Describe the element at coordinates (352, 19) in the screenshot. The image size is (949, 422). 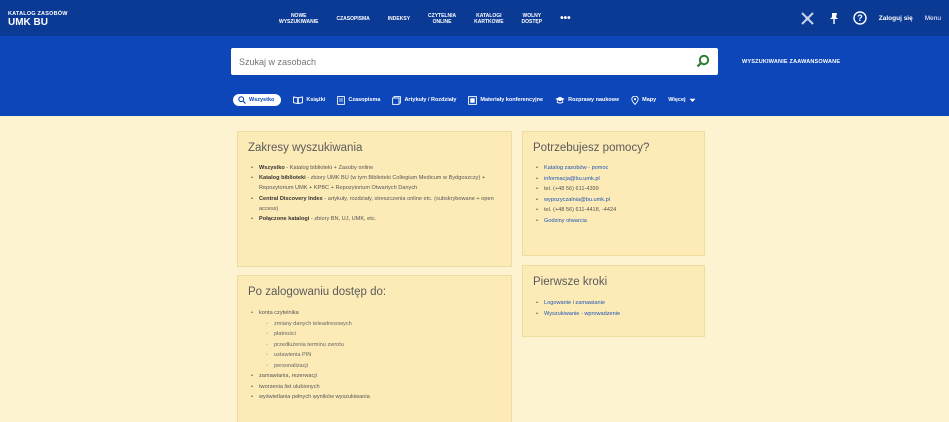
I see `nav-journals: CZASOPISMA` at that location.